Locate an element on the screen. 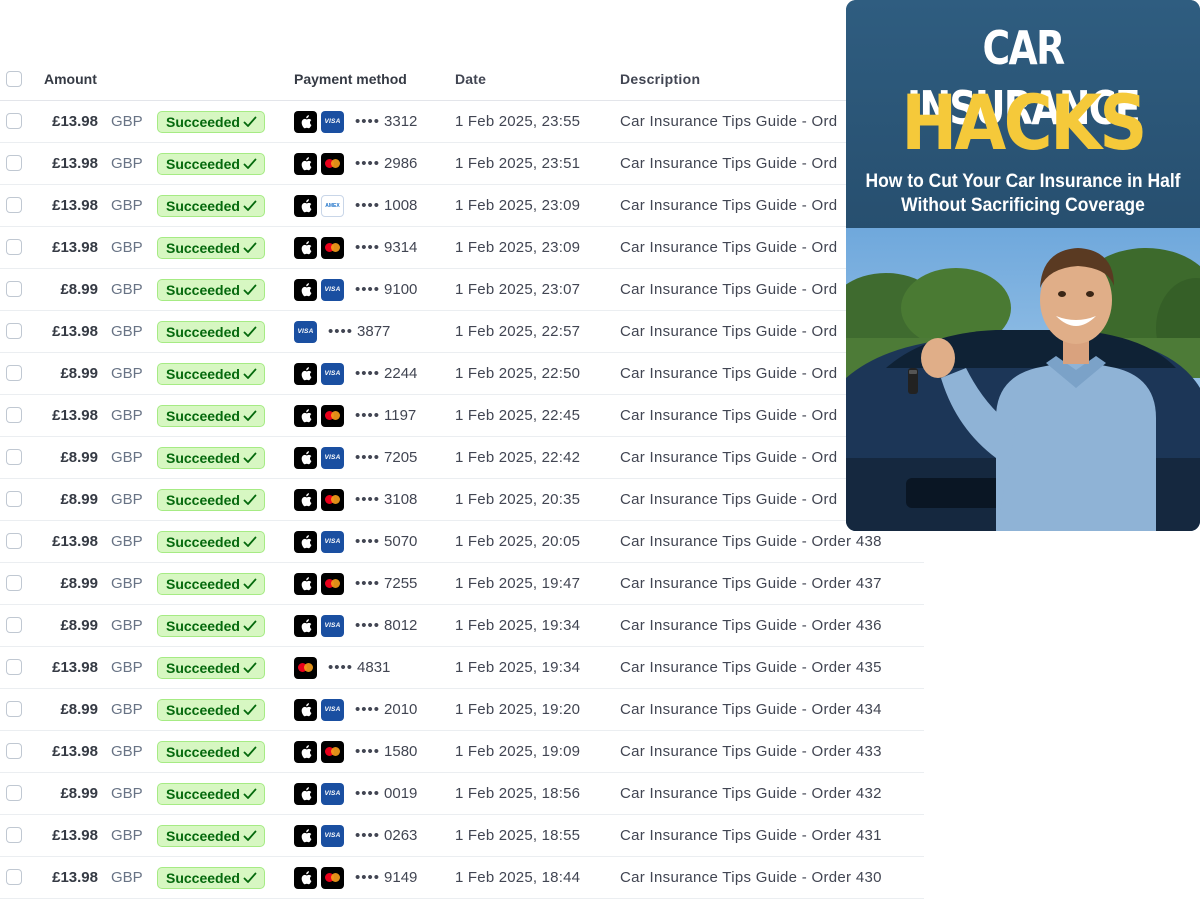  description-cell: Car Insurance Tips Guide - Order 438 is located at coordinates (751, 541).